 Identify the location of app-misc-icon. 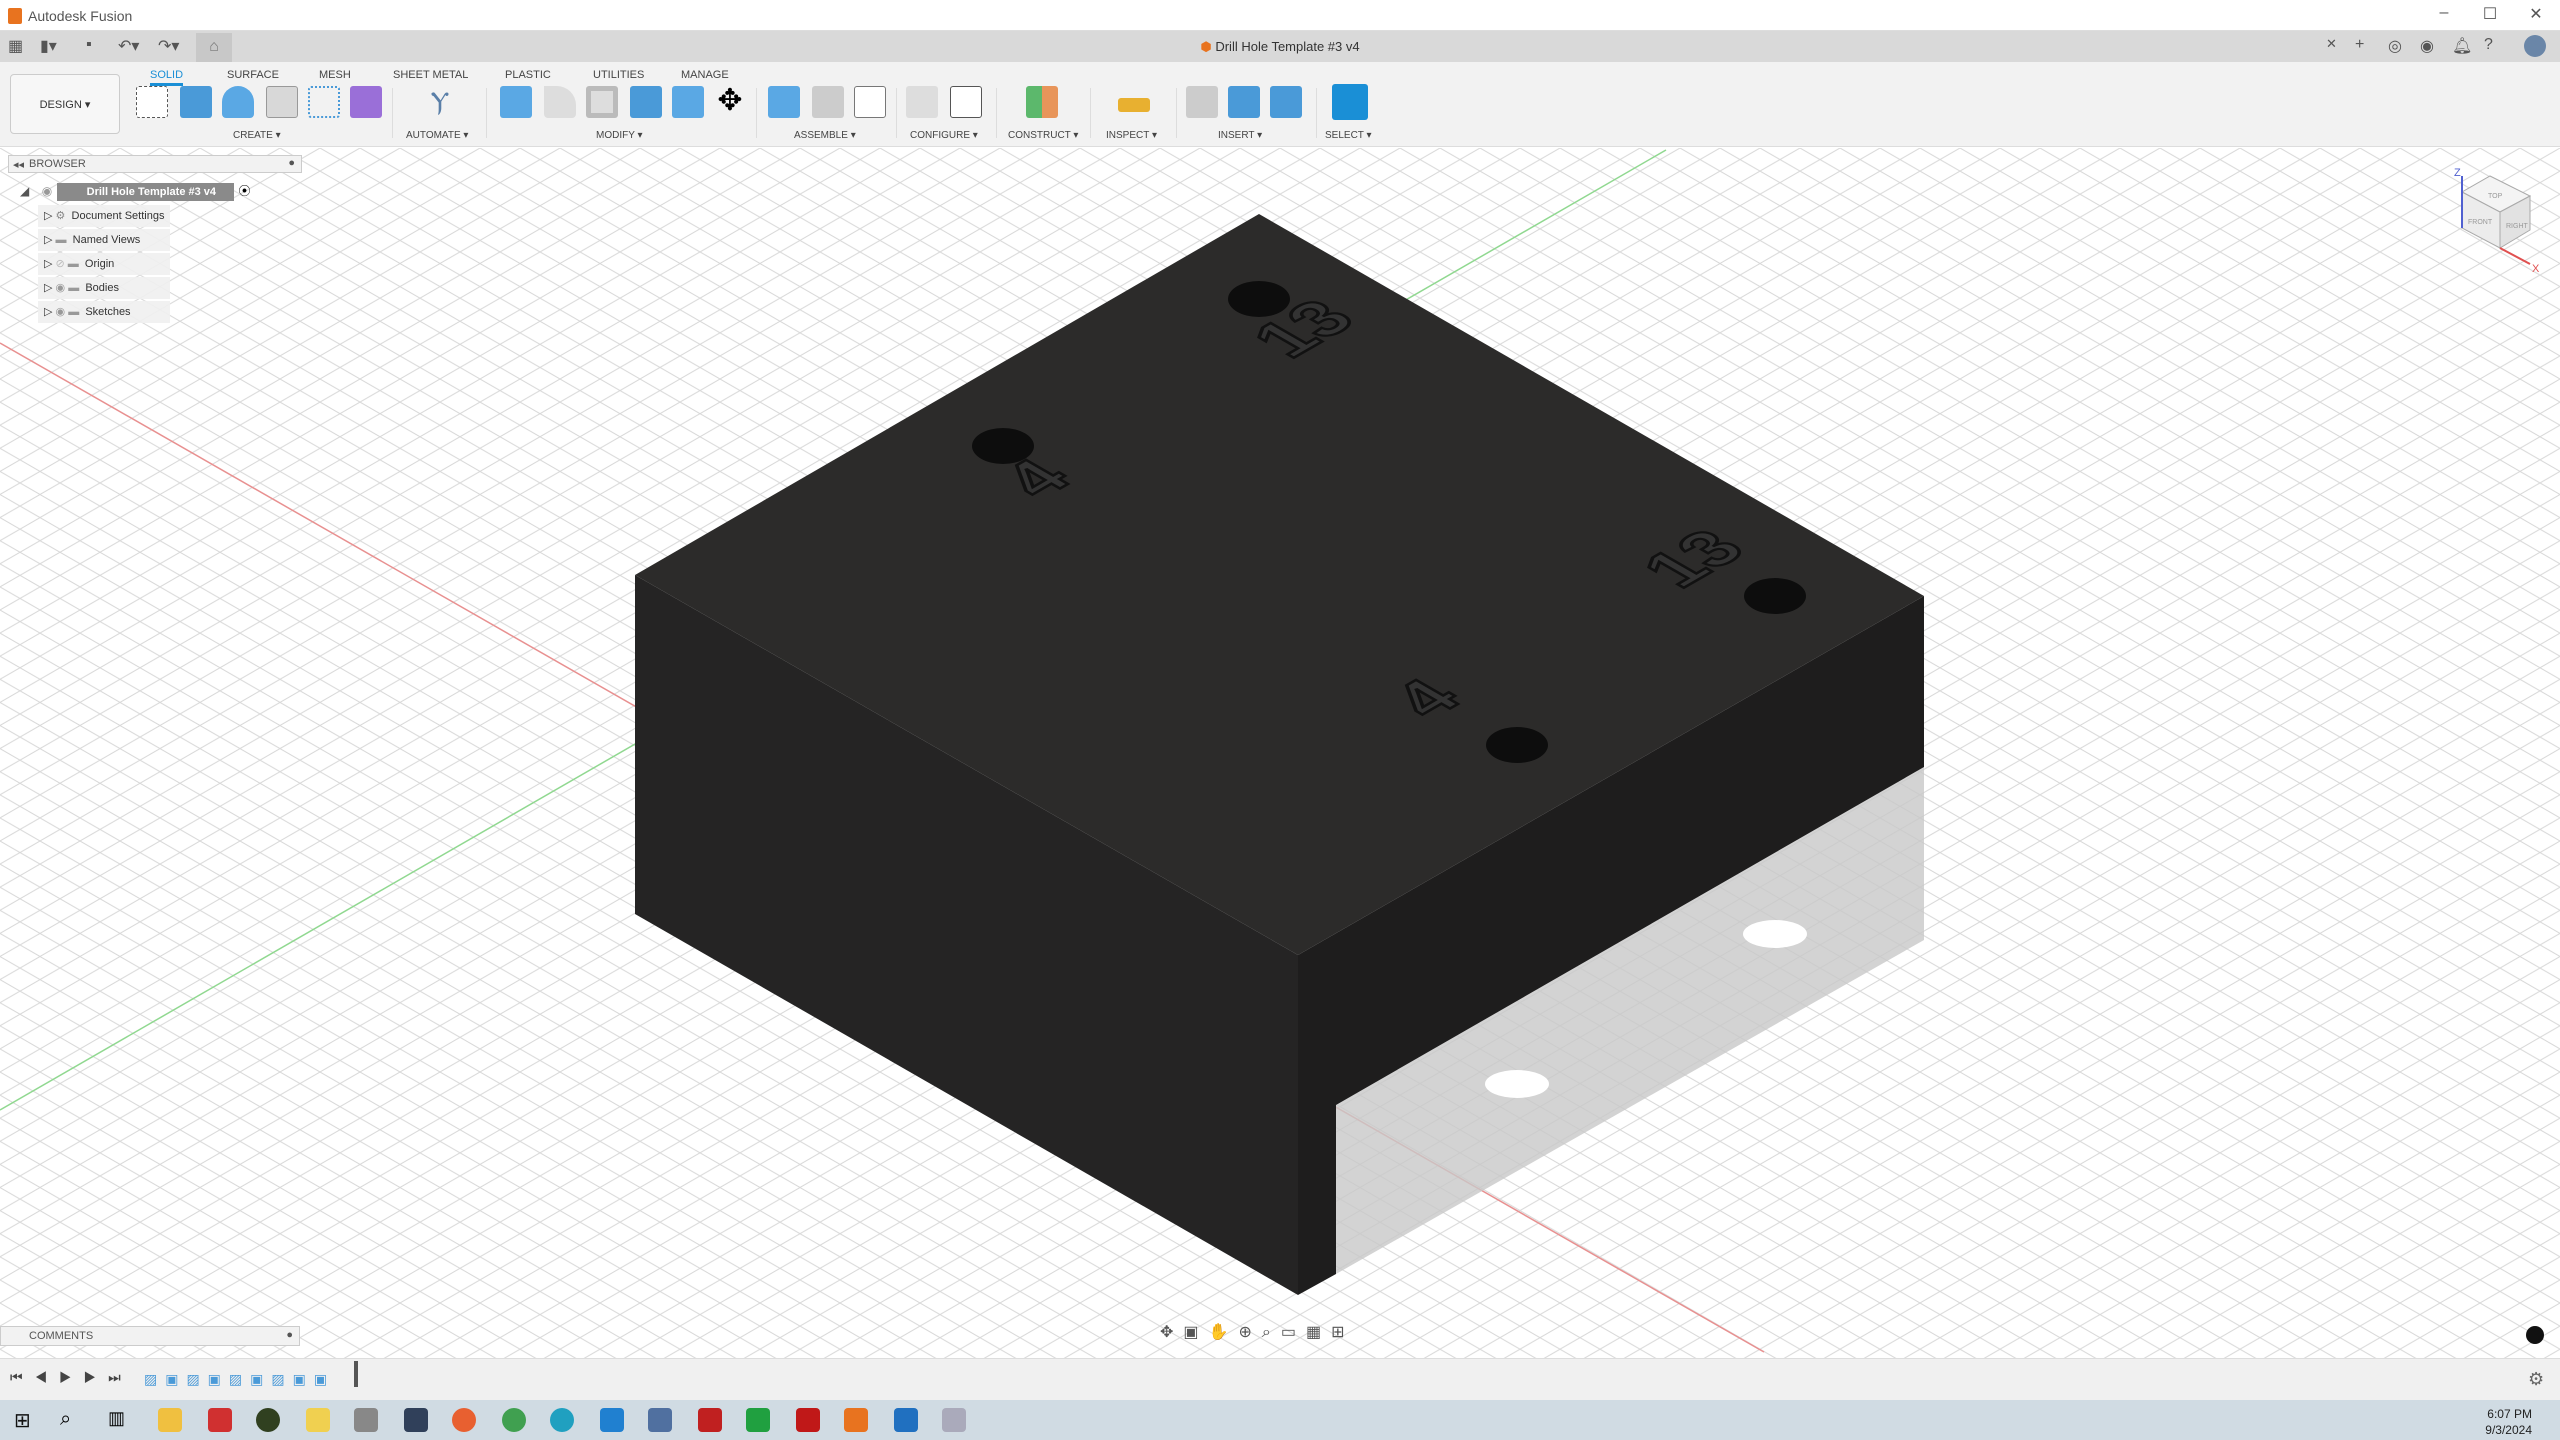
(954, 1420).